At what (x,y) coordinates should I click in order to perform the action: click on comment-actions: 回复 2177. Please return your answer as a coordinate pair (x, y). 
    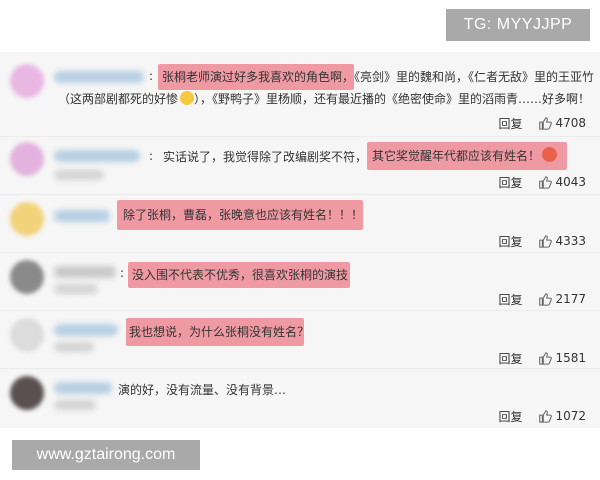
    Looking at the image, I should click on (542, 299).